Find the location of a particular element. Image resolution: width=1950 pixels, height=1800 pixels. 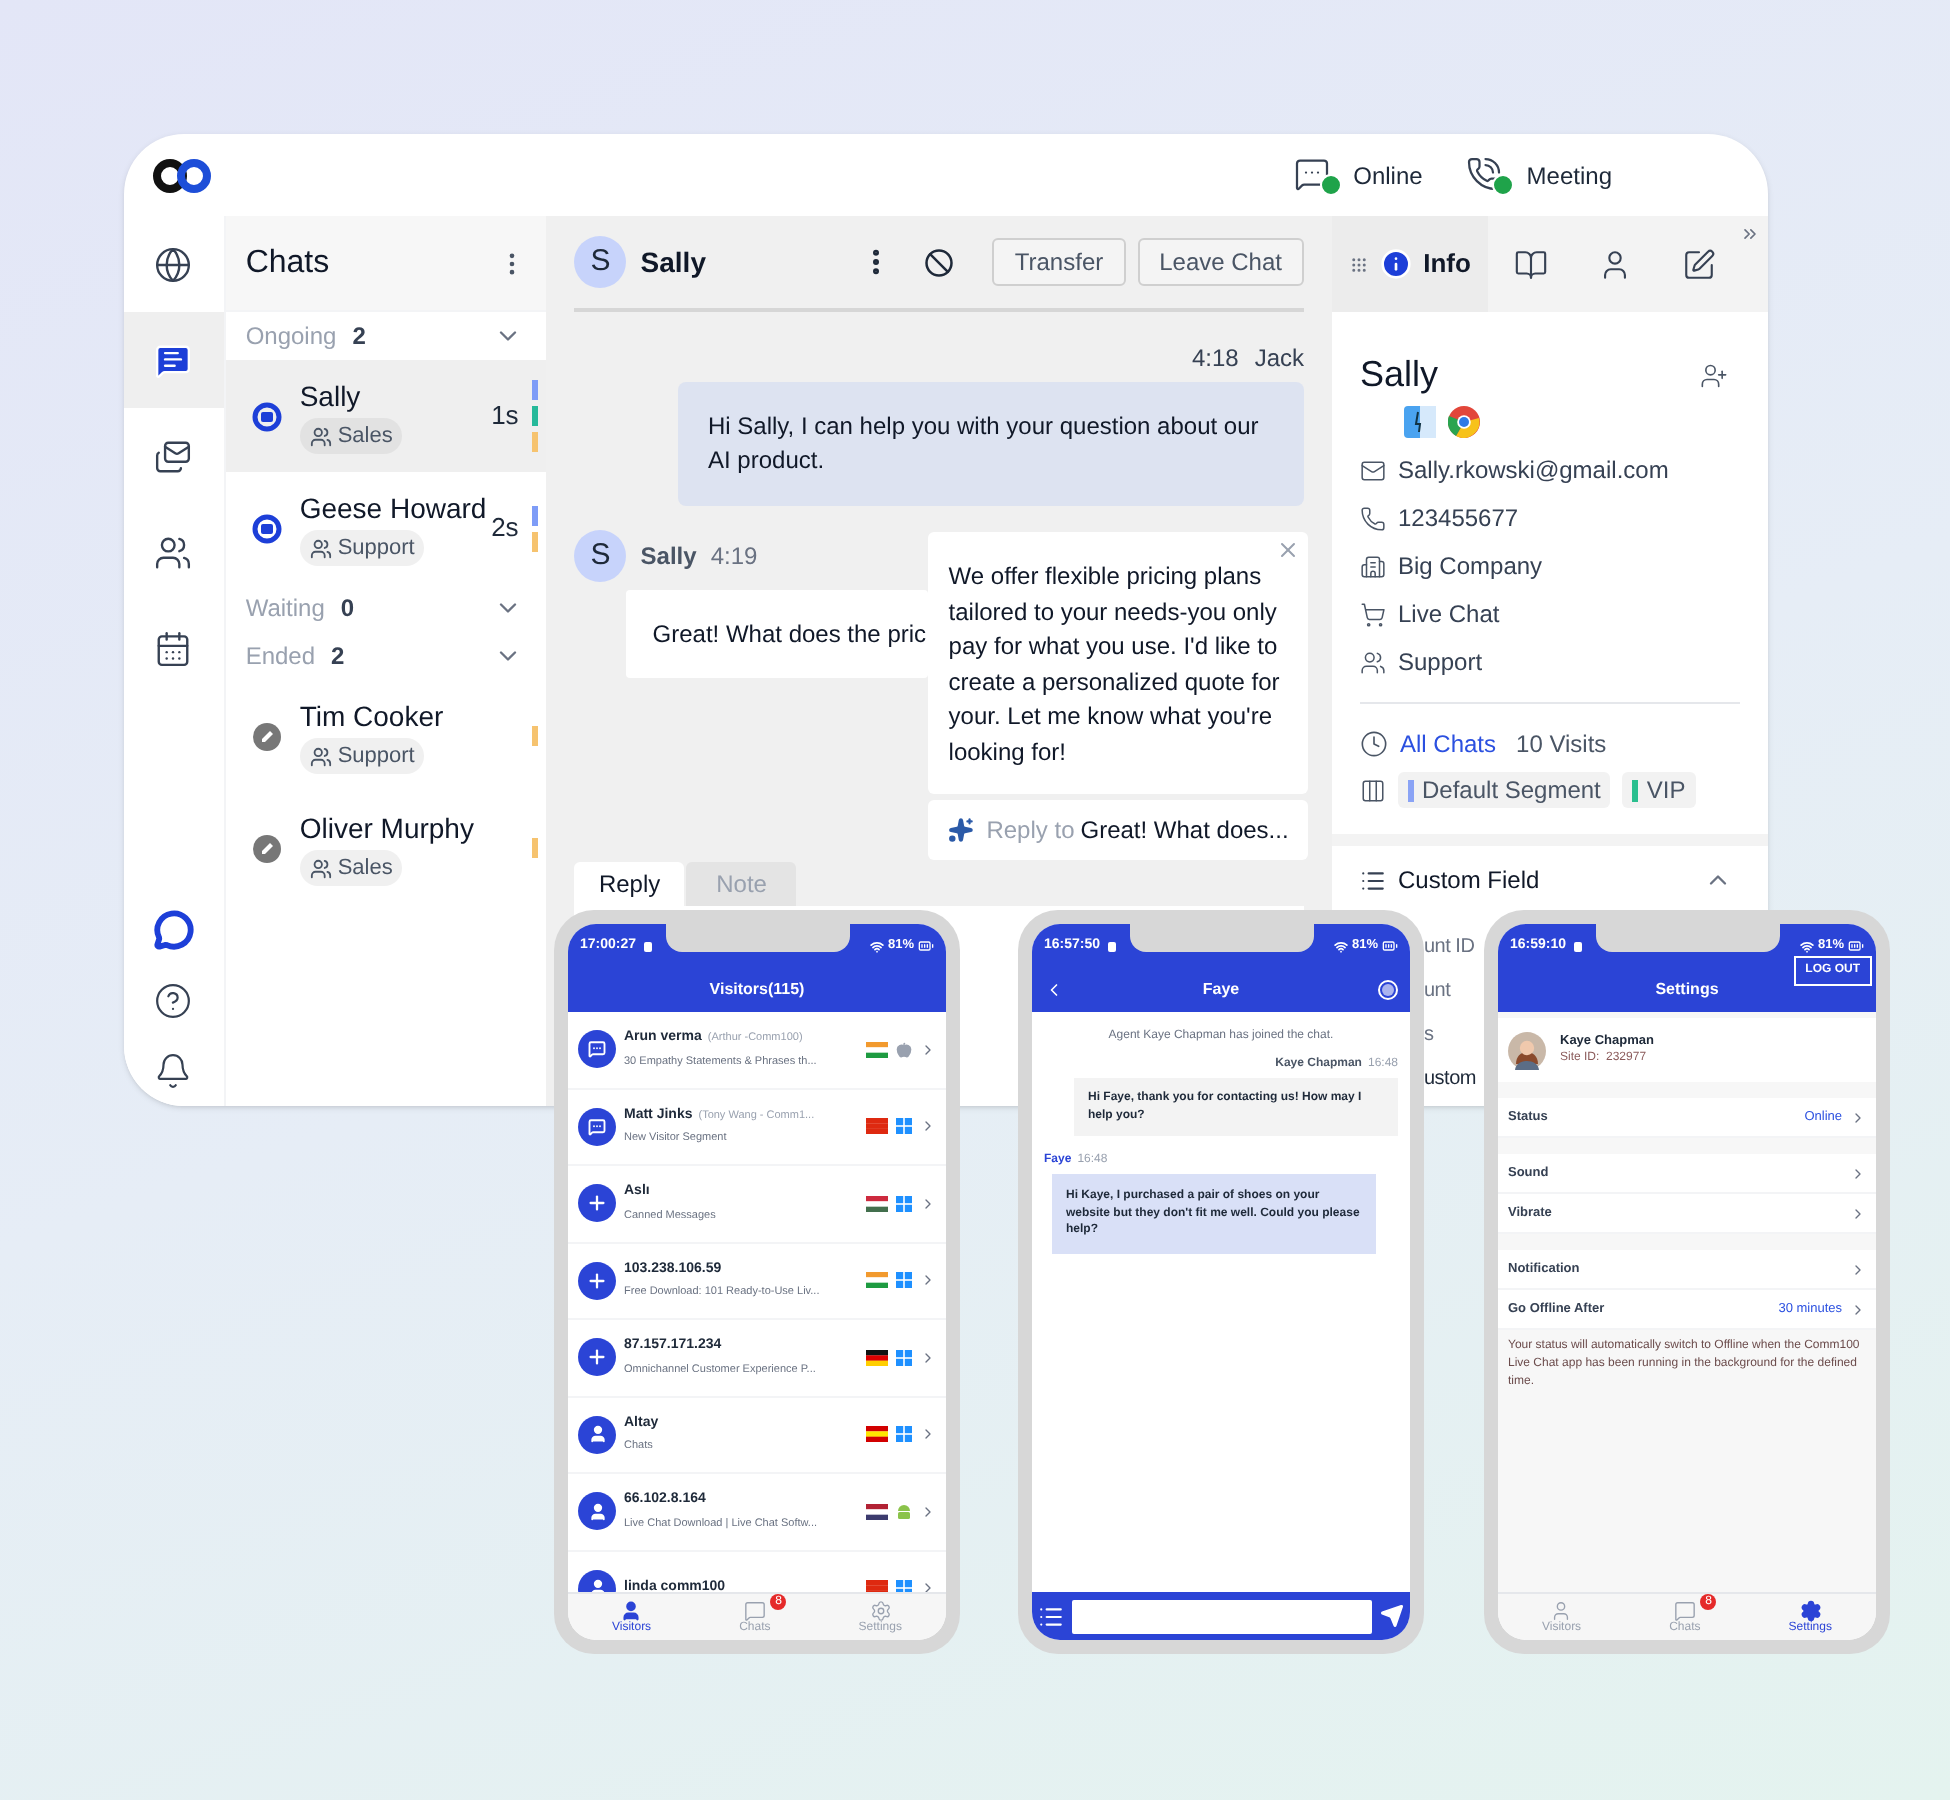

screen-title: Settings is located at coordinates (1687, 990).